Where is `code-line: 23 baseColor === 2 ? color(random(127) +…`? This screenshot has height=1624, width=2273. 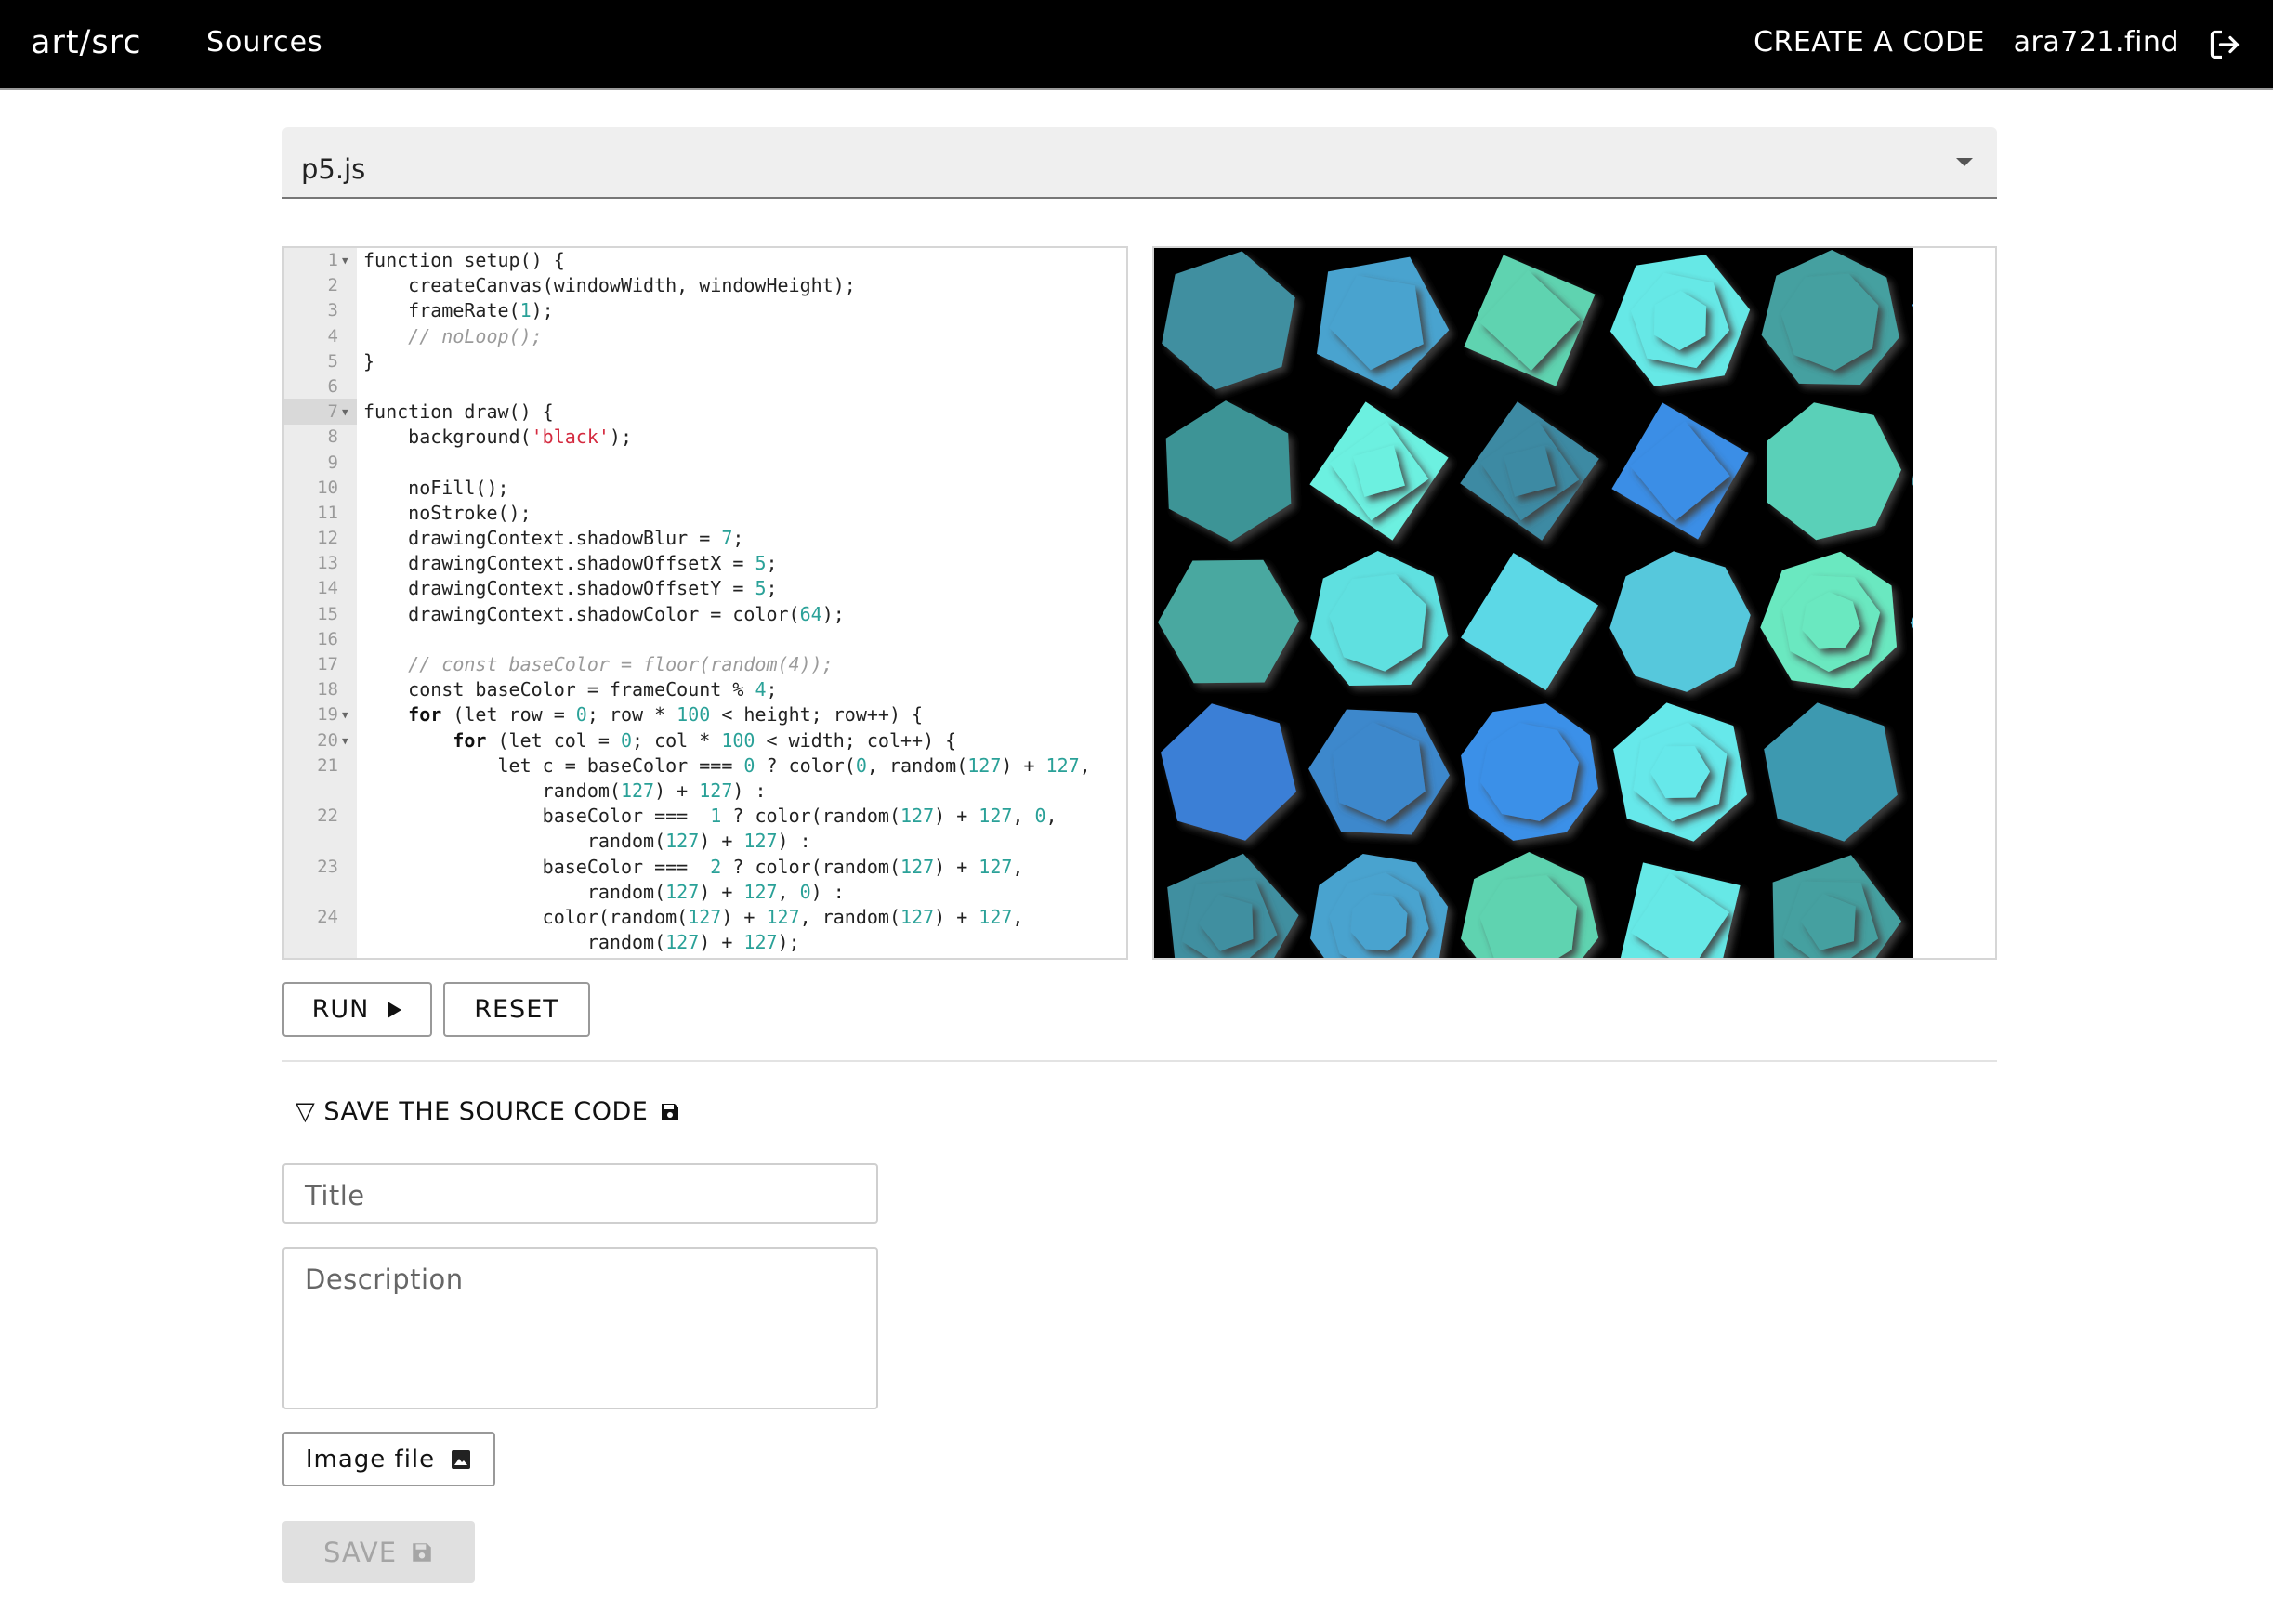 code-line: 23 baseColor === 2 ? color(random(127) +… is located at coordinates (705, 867).